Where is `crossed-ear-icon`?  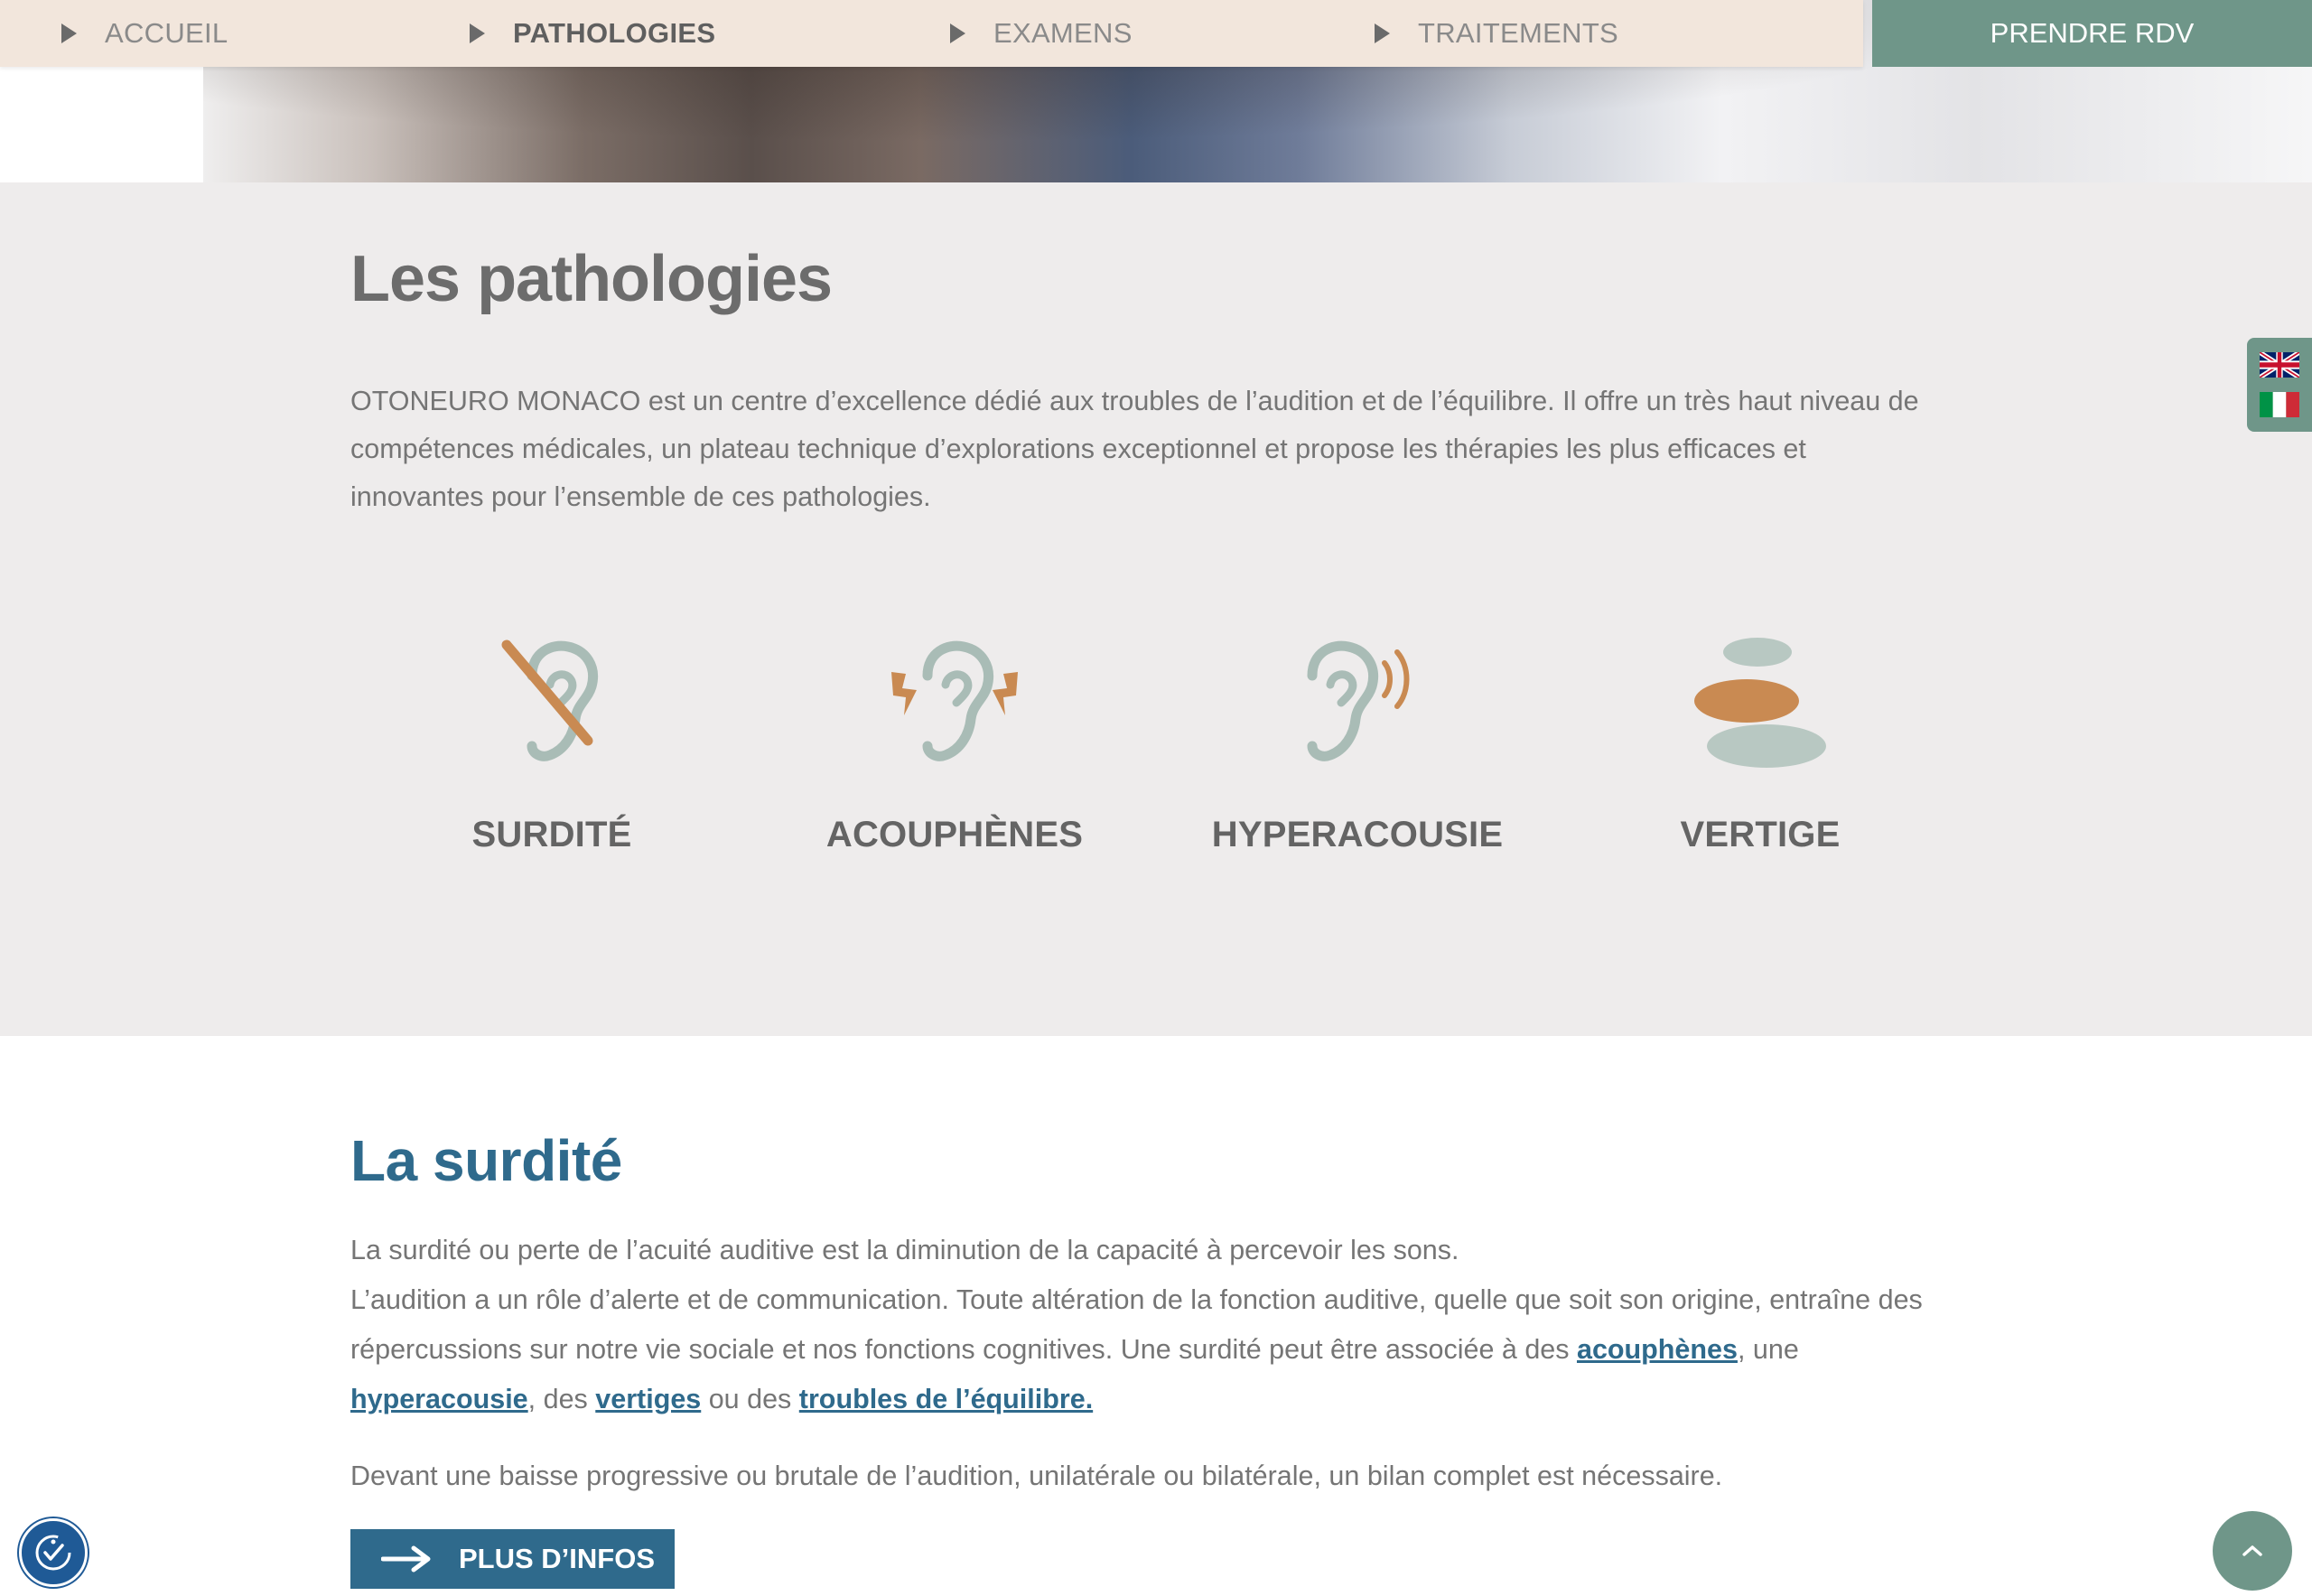
crossed-ear-icon is located at coordinates (549, 700).